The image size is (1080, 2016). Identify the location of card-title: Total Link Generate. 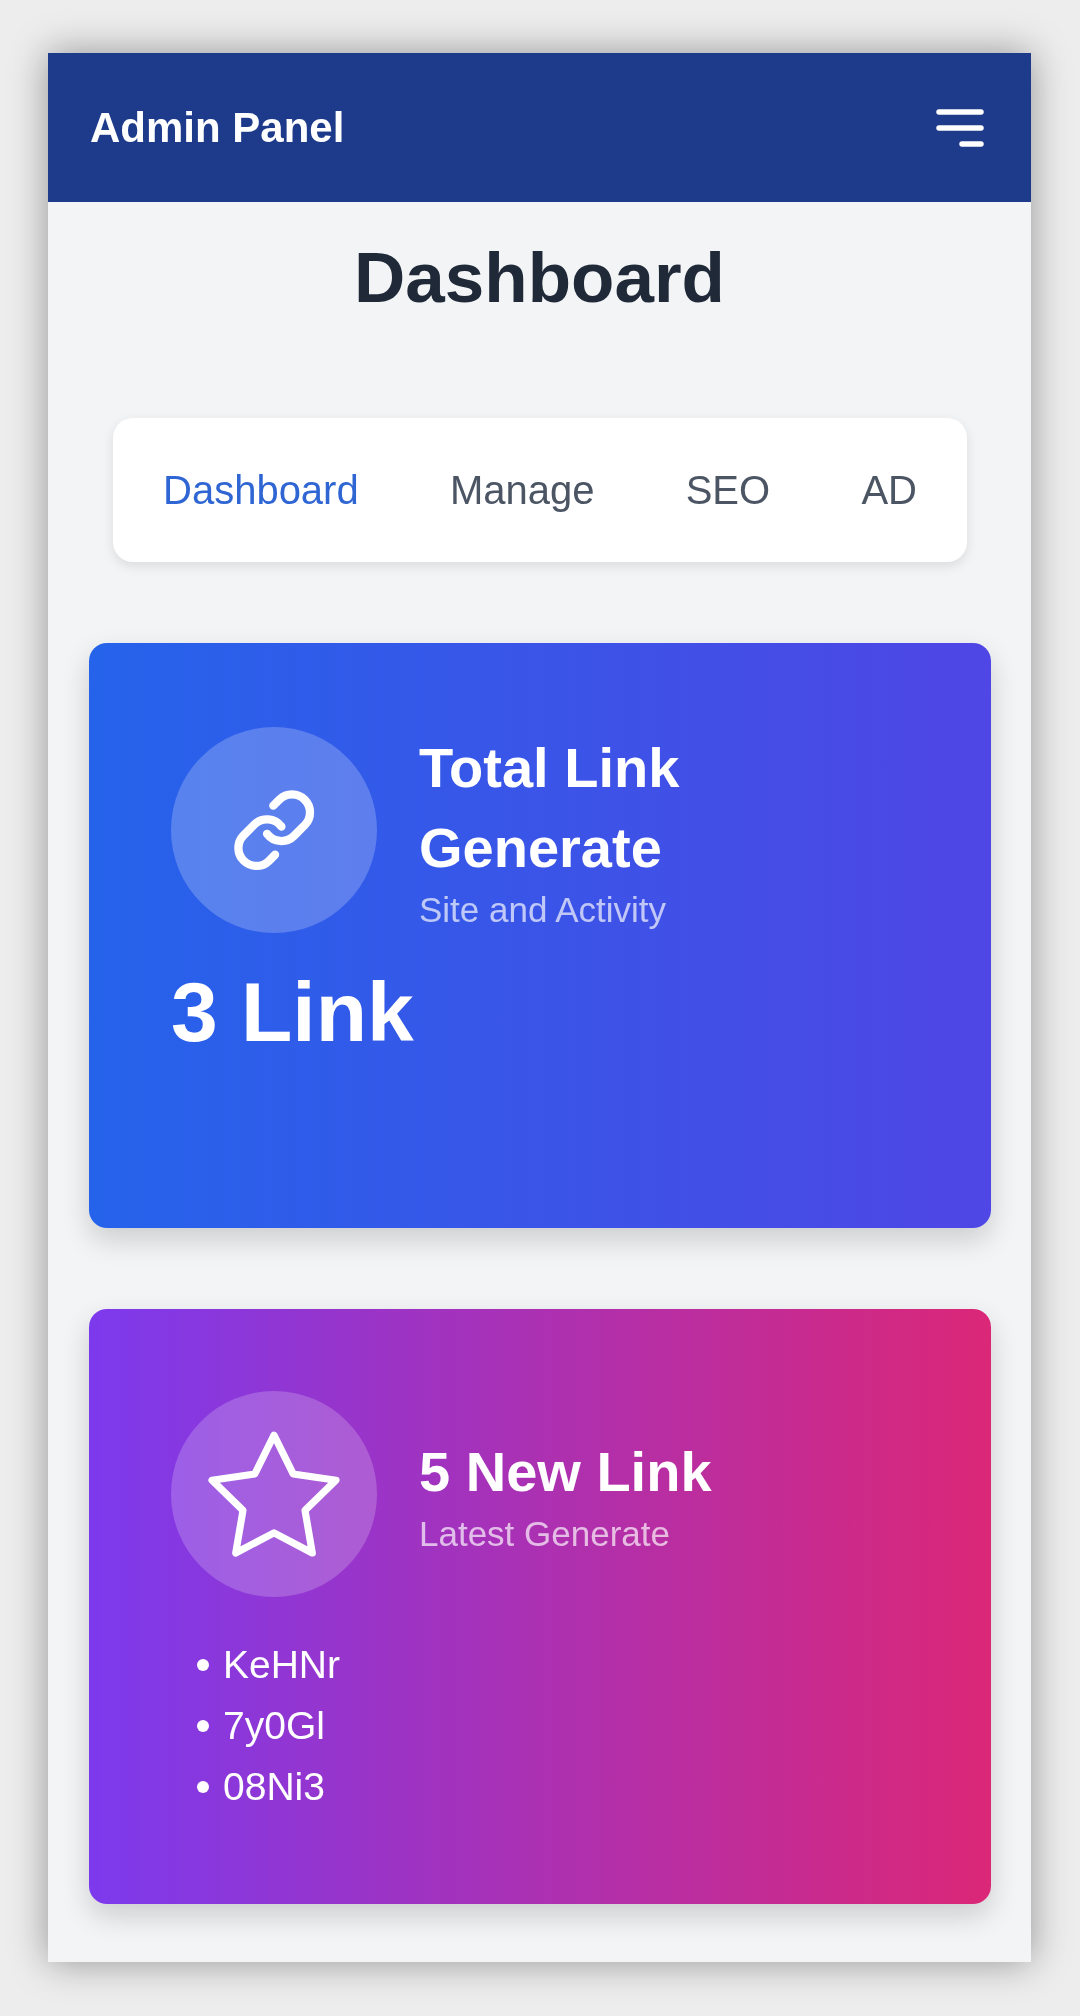
(550, 808).